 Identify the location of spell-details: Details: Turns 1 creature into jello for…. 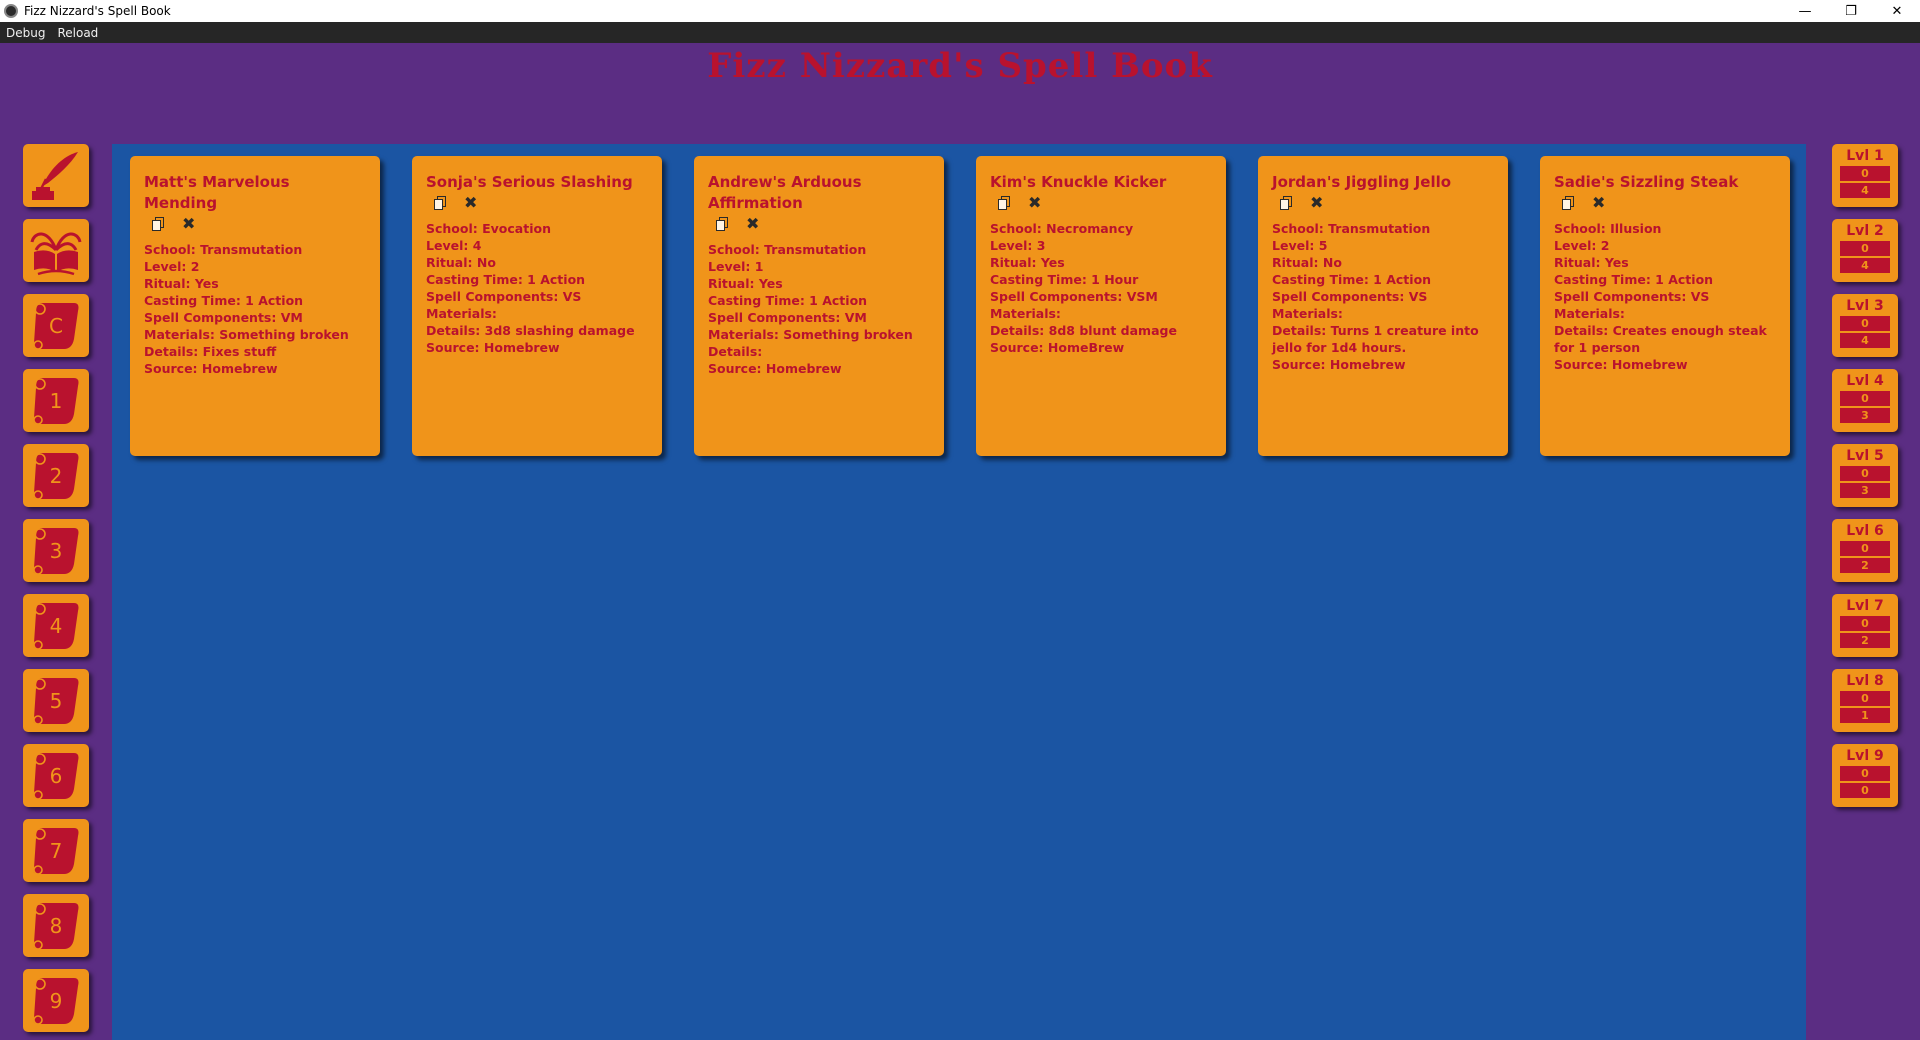
(1375, 339).